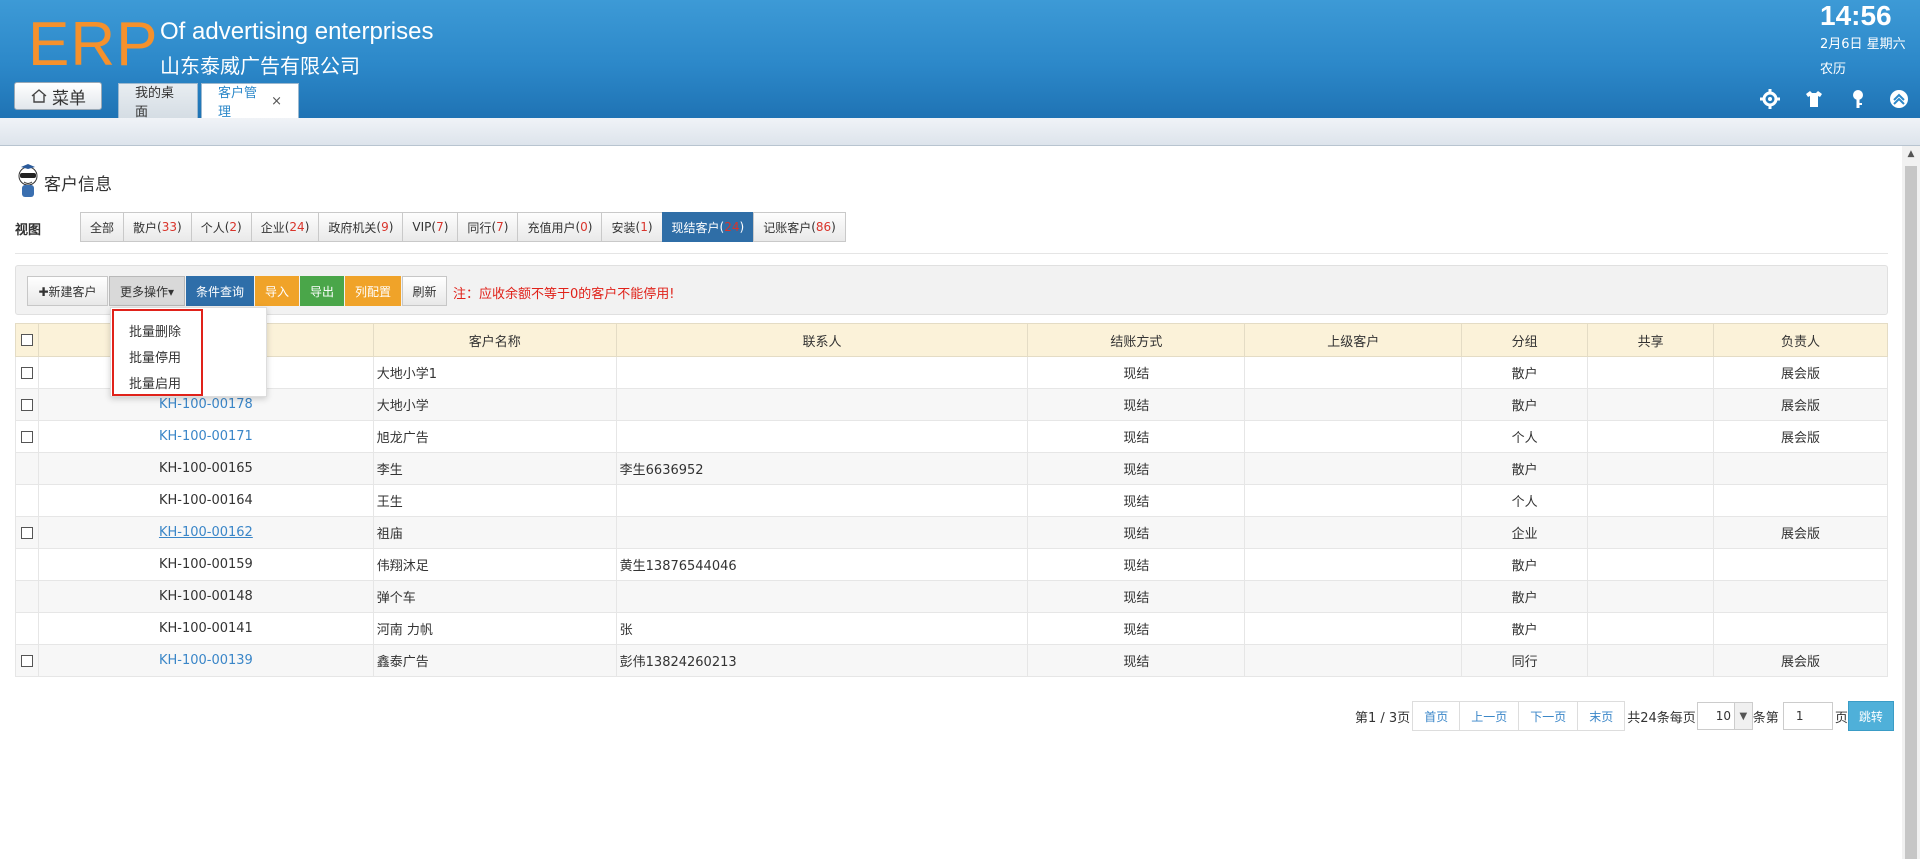  Describe the element at coordinates (58, 96) in the screenshot. I see `menu-button: 菜单` at that location.